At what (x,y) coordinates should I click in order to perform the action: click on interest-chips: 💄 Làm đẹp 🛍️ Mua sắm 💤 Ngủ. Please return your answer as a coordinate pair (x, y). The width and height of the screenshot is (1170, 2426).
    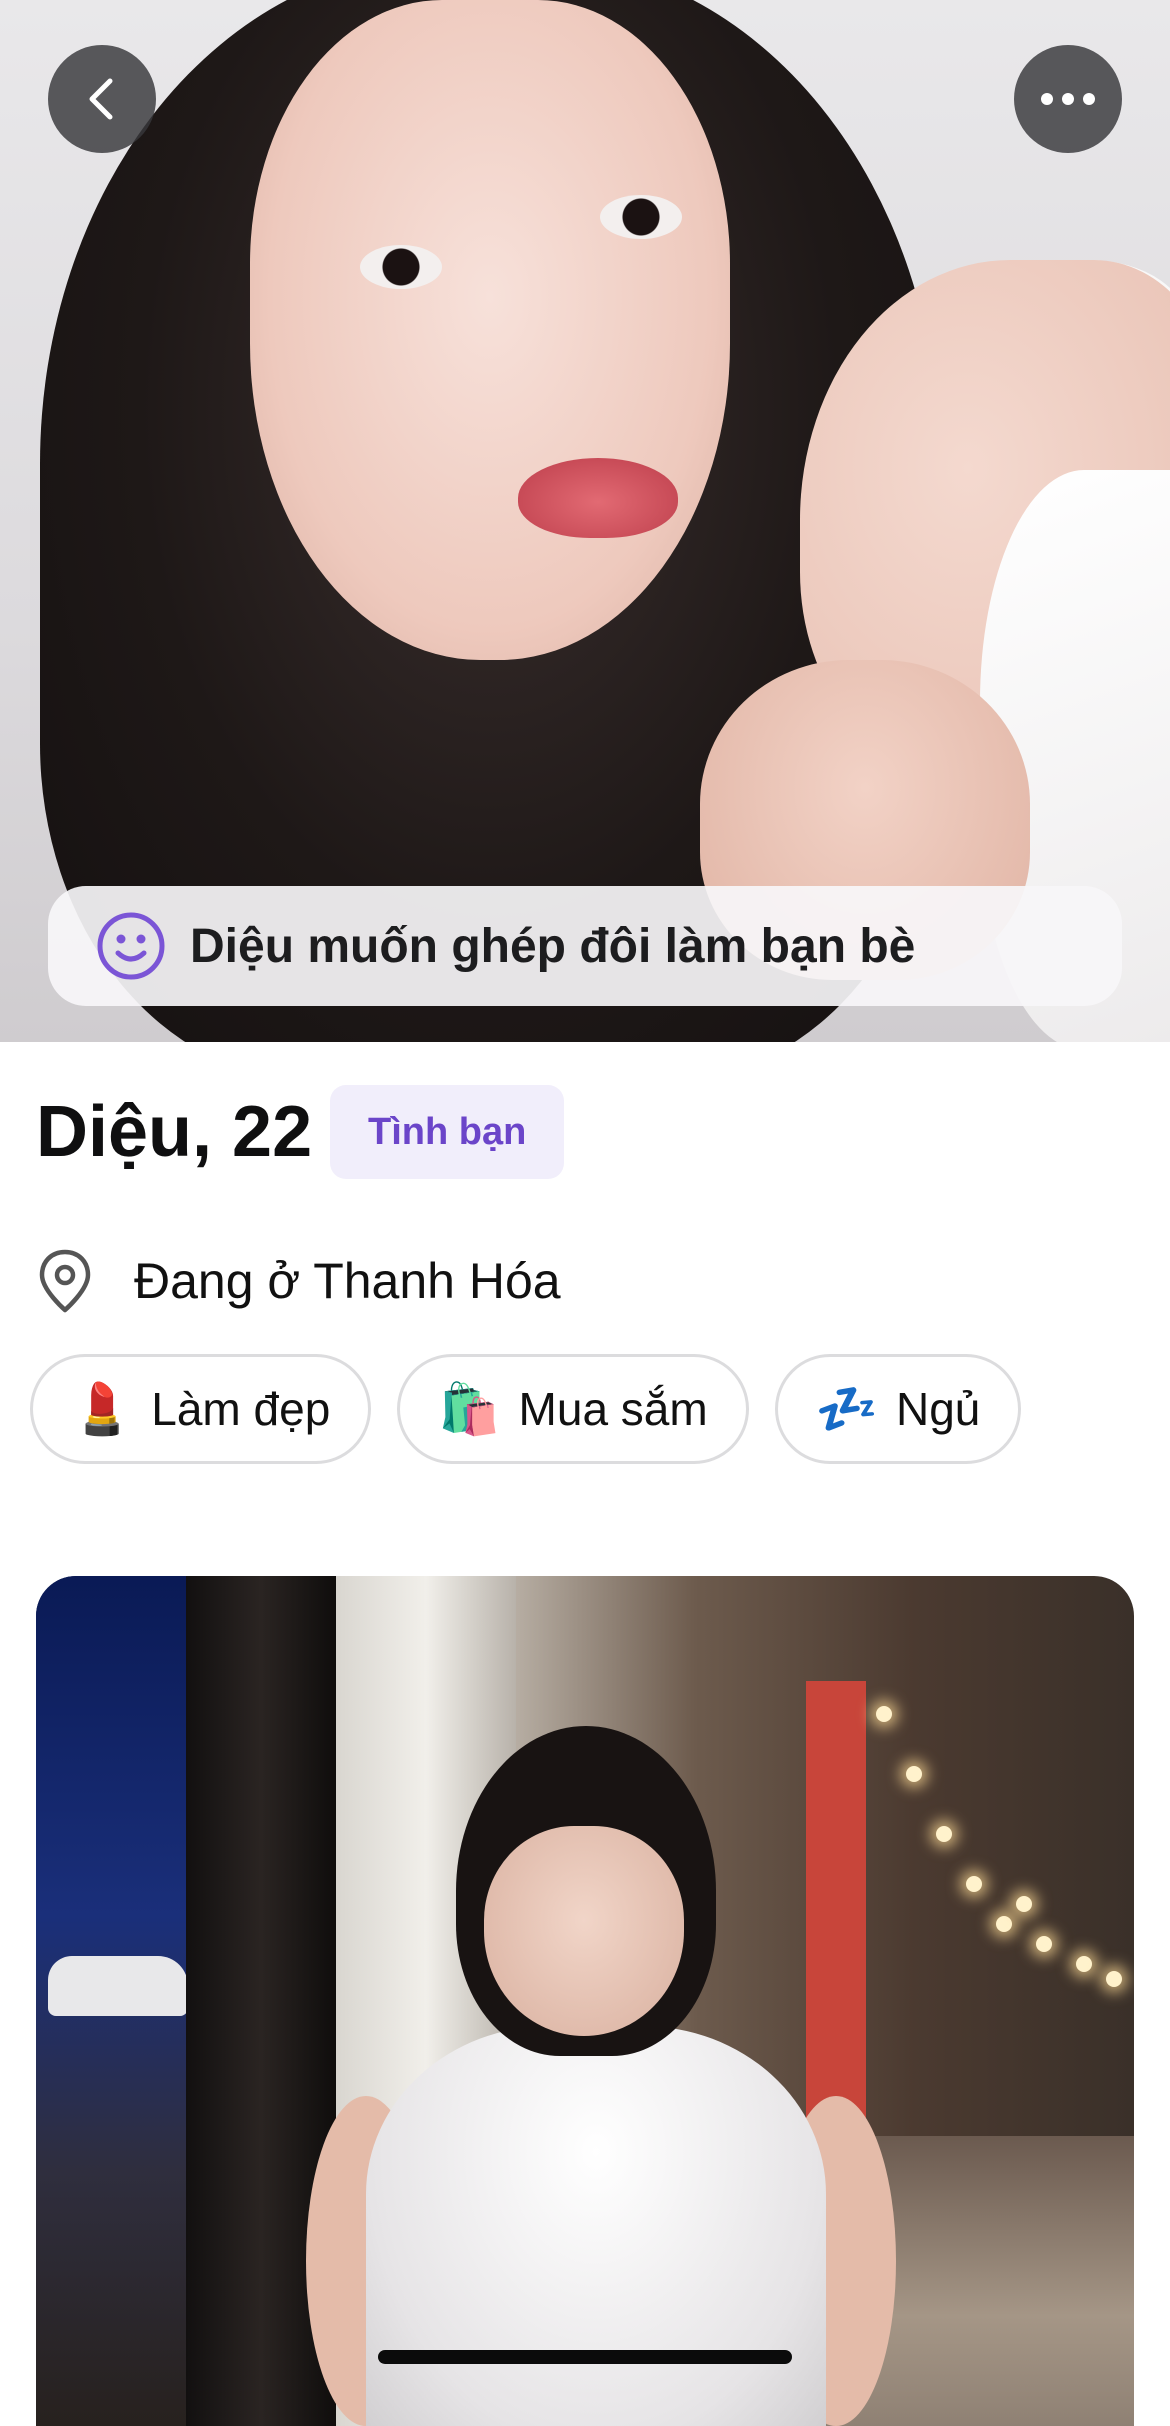
    Looking at the image, I should click on (526, 1409).